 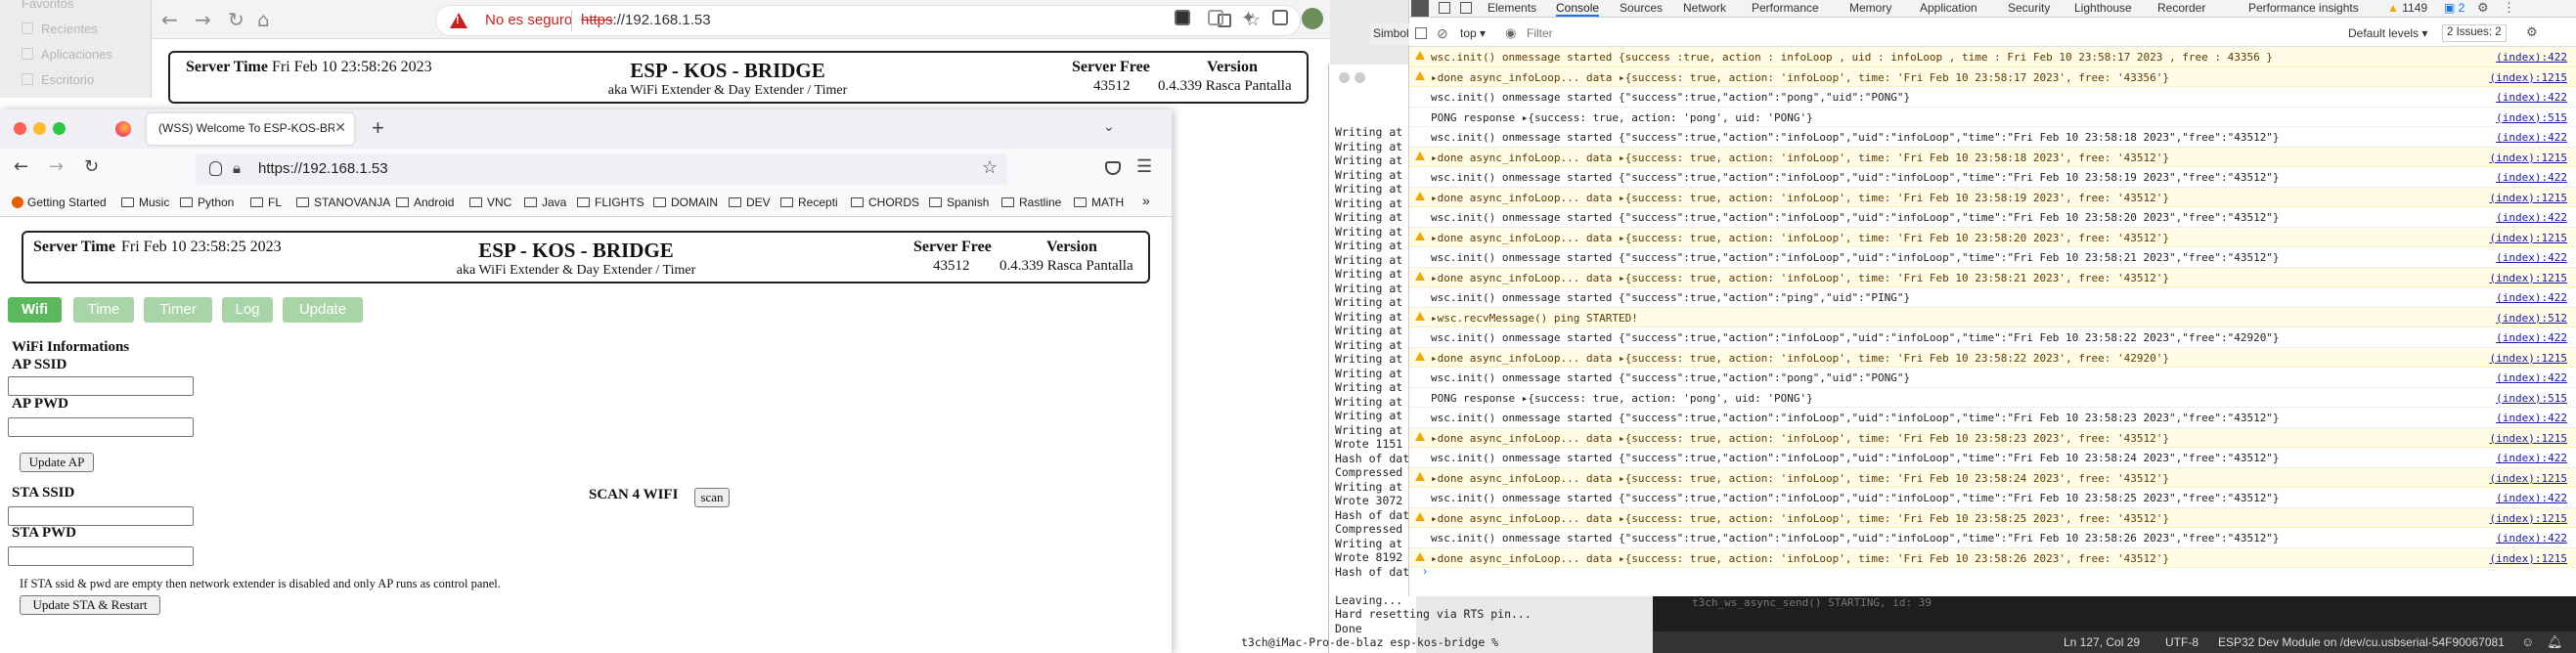 What do you see at coordinates (2387, 33) in the screenshot?
I see `levels-select: Default levels ▾` at bounding box center [2387, 33].